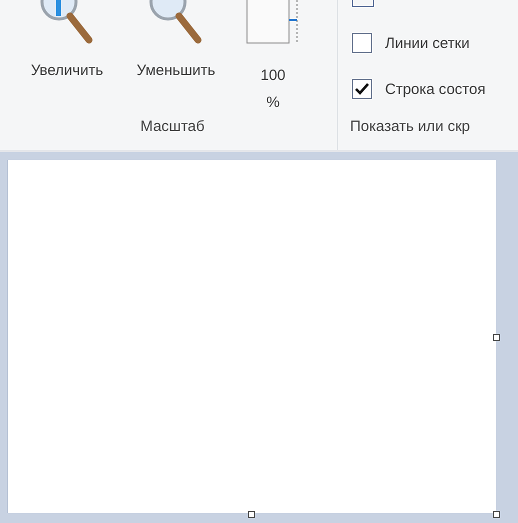 Image resolution: width=518 pixels, height=523 pixels. I want to click on ribbon-button: Уменьшить, so click(176, 59).